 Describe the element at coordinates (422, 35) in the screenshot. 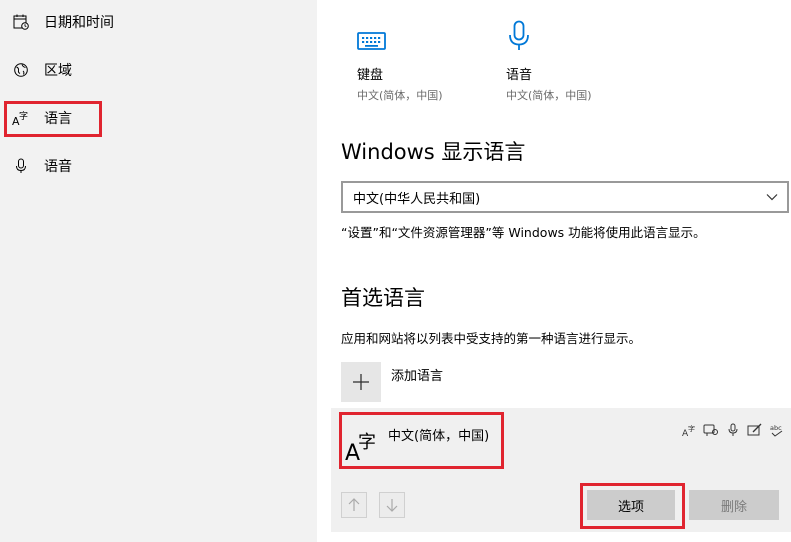

I see `keyboard-icon` at that location.